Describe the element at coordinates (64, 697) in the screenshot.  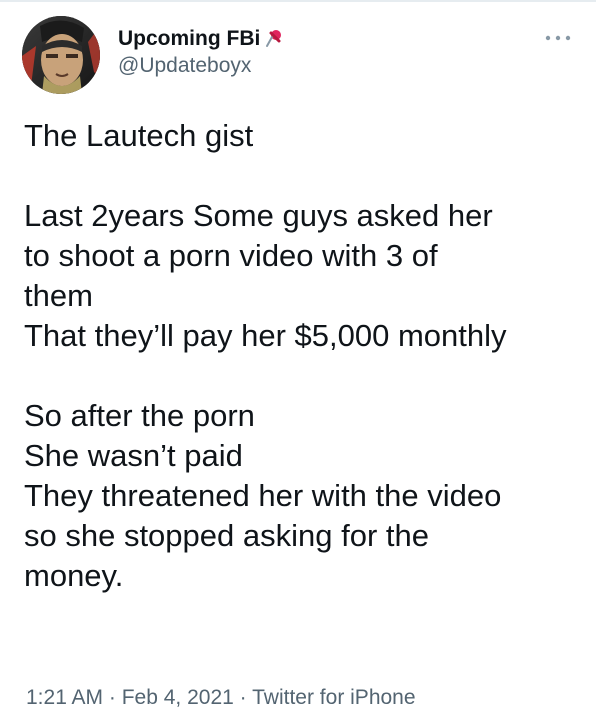
I see `tweet-time: 1:21 AM` at that location.